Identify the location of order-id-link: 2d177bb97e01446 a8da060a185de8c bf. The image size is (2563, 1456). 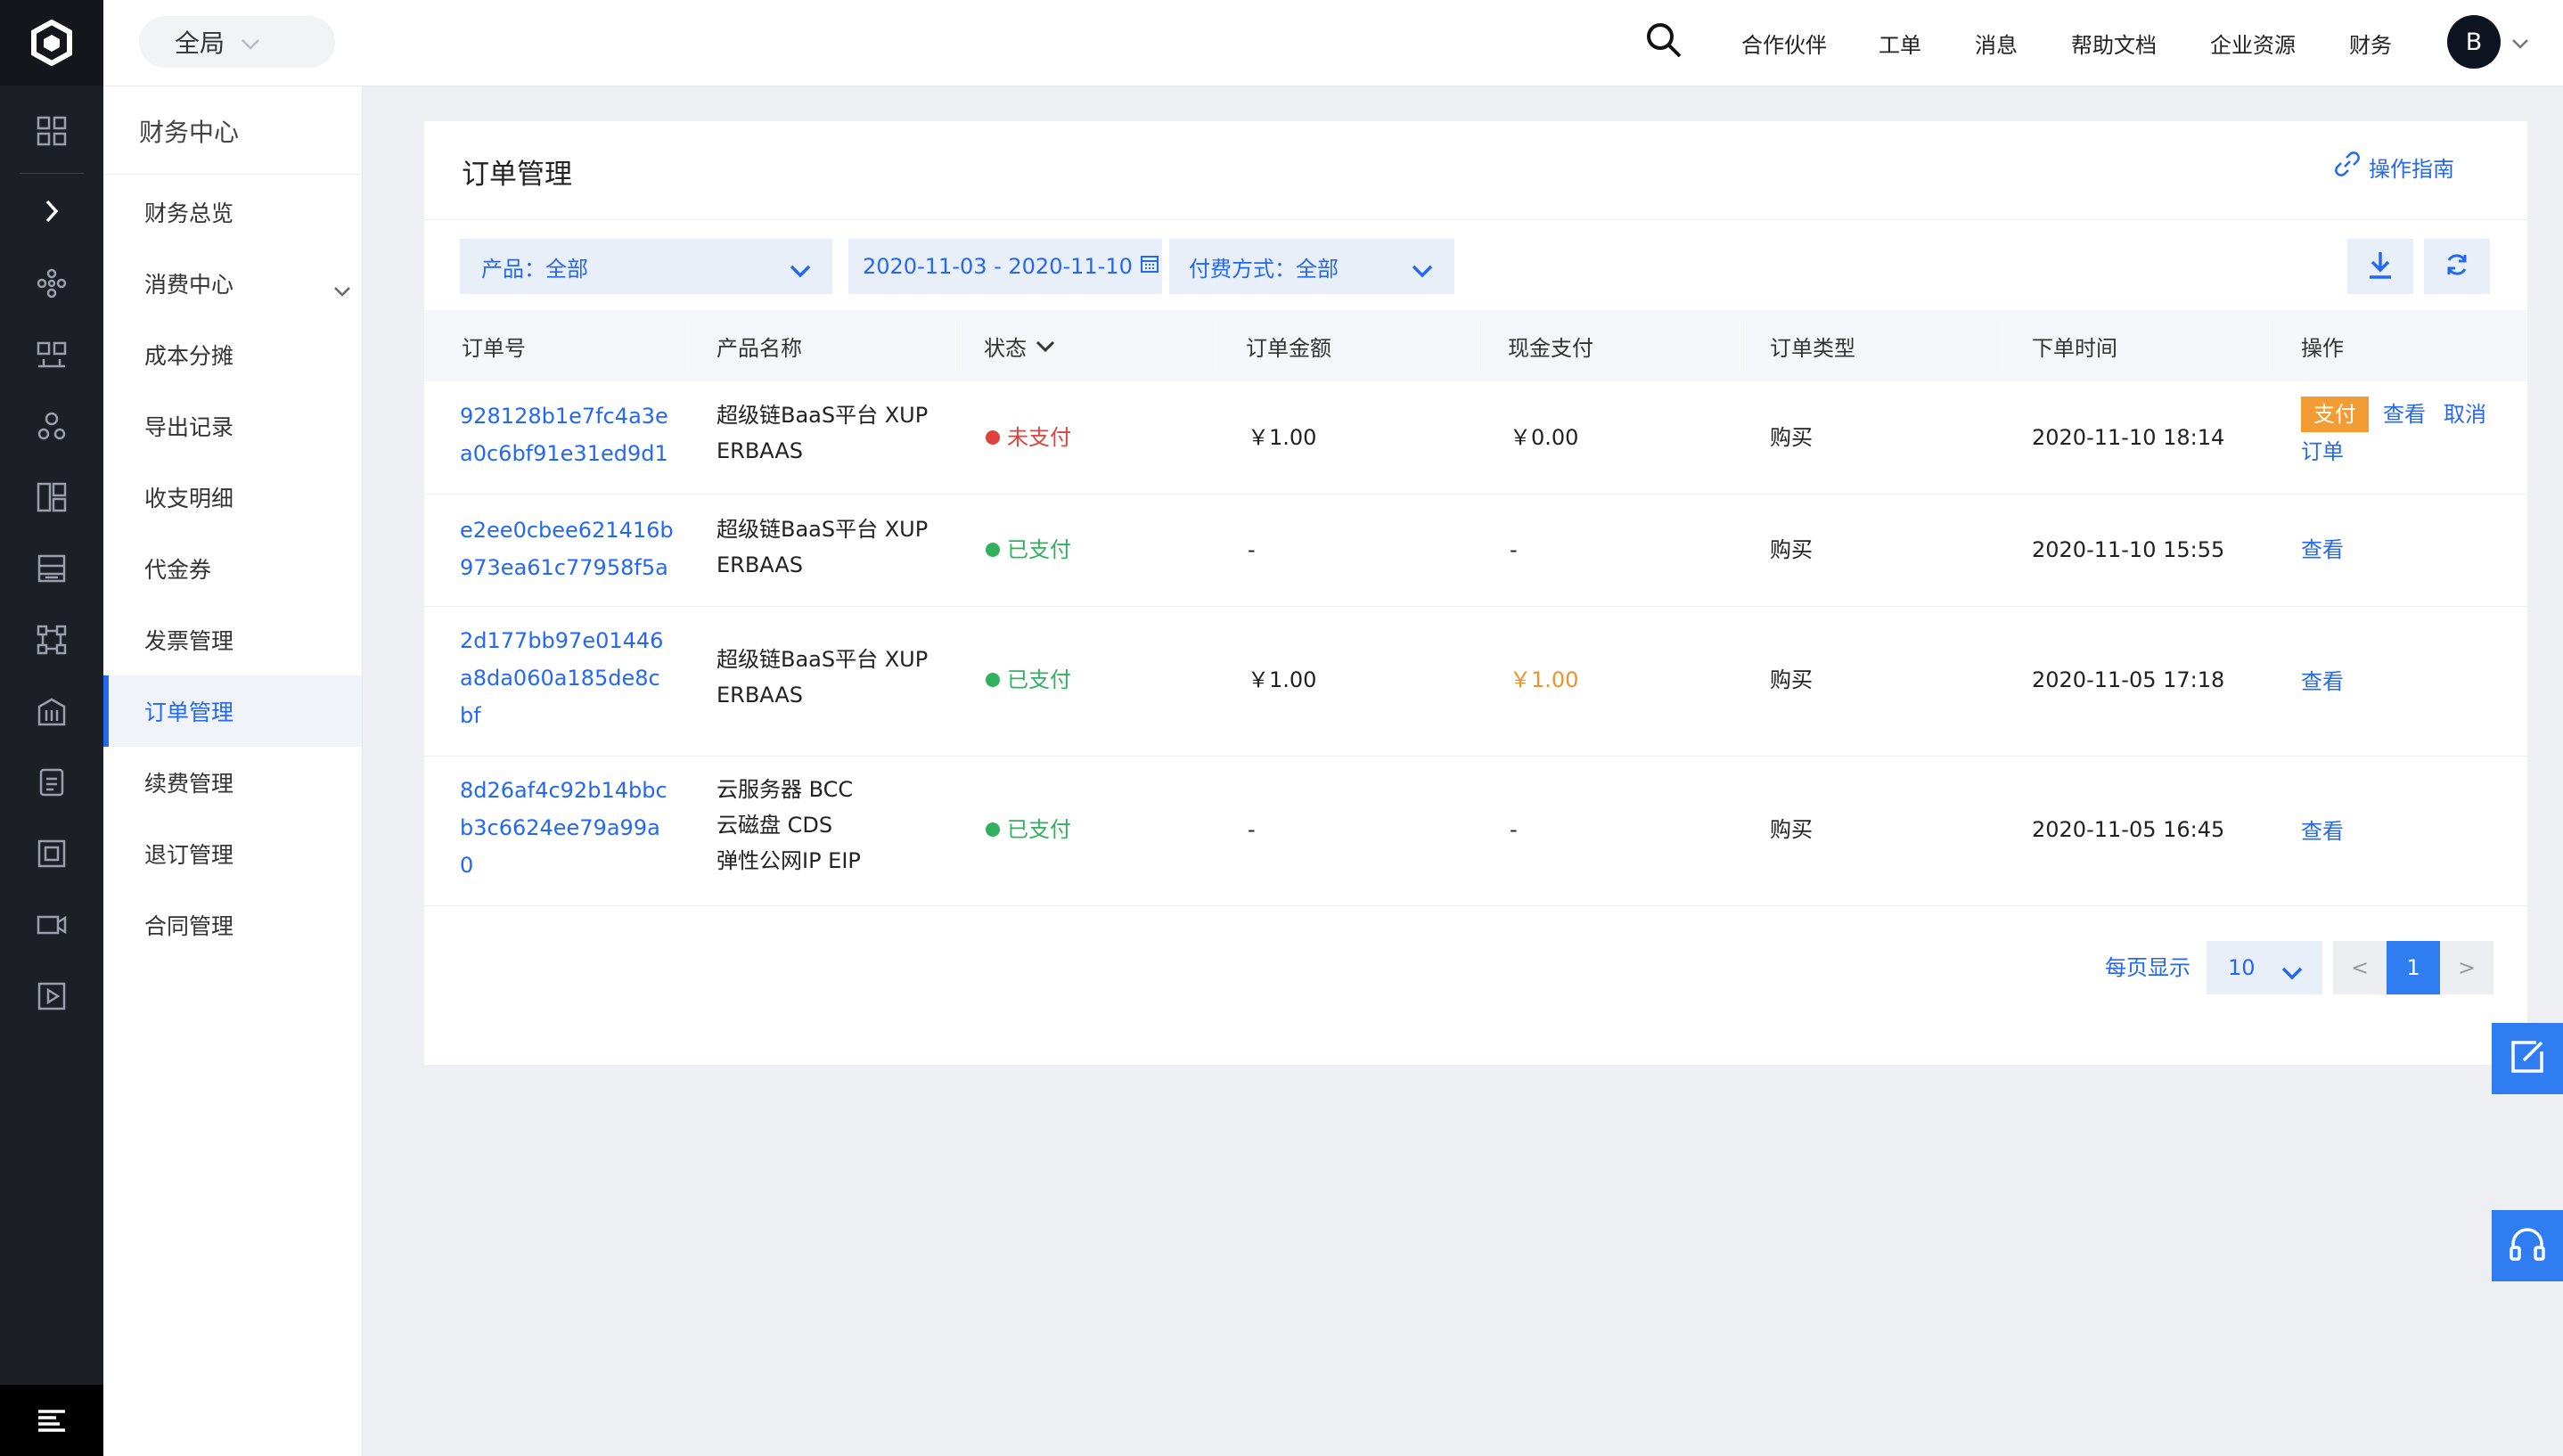
(561, 678).